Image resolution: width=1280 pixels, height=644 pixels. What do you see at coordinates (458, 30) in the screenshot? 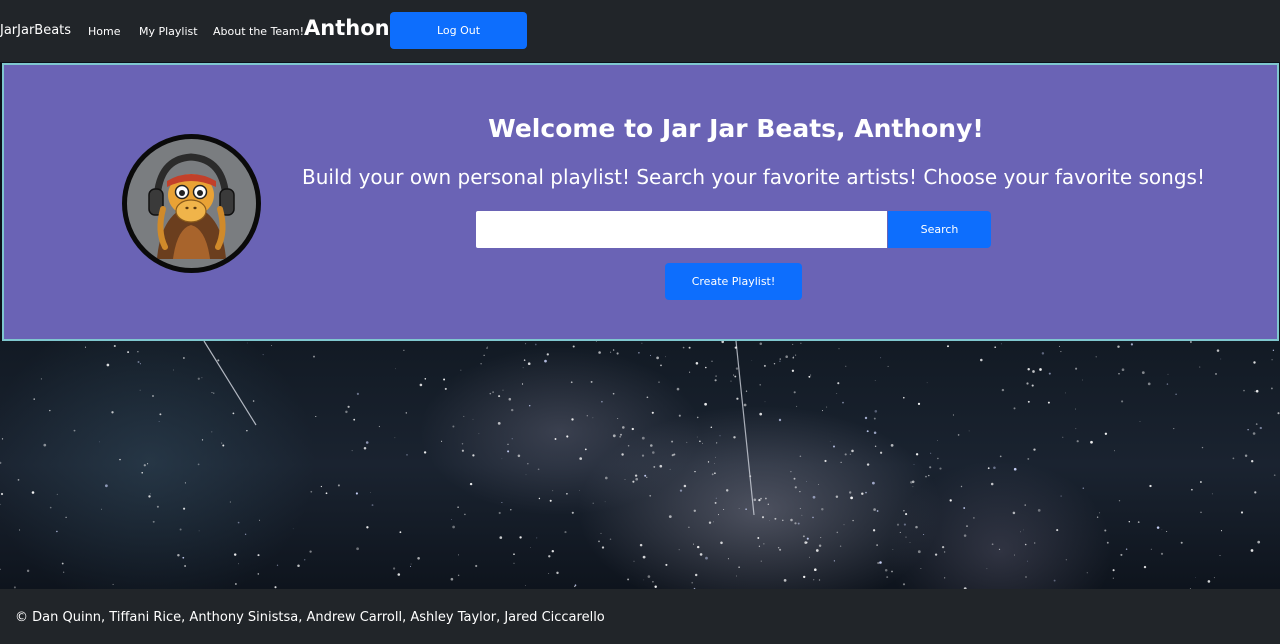
I see `logout-button: Log Out` at bounding box center [458, 30].